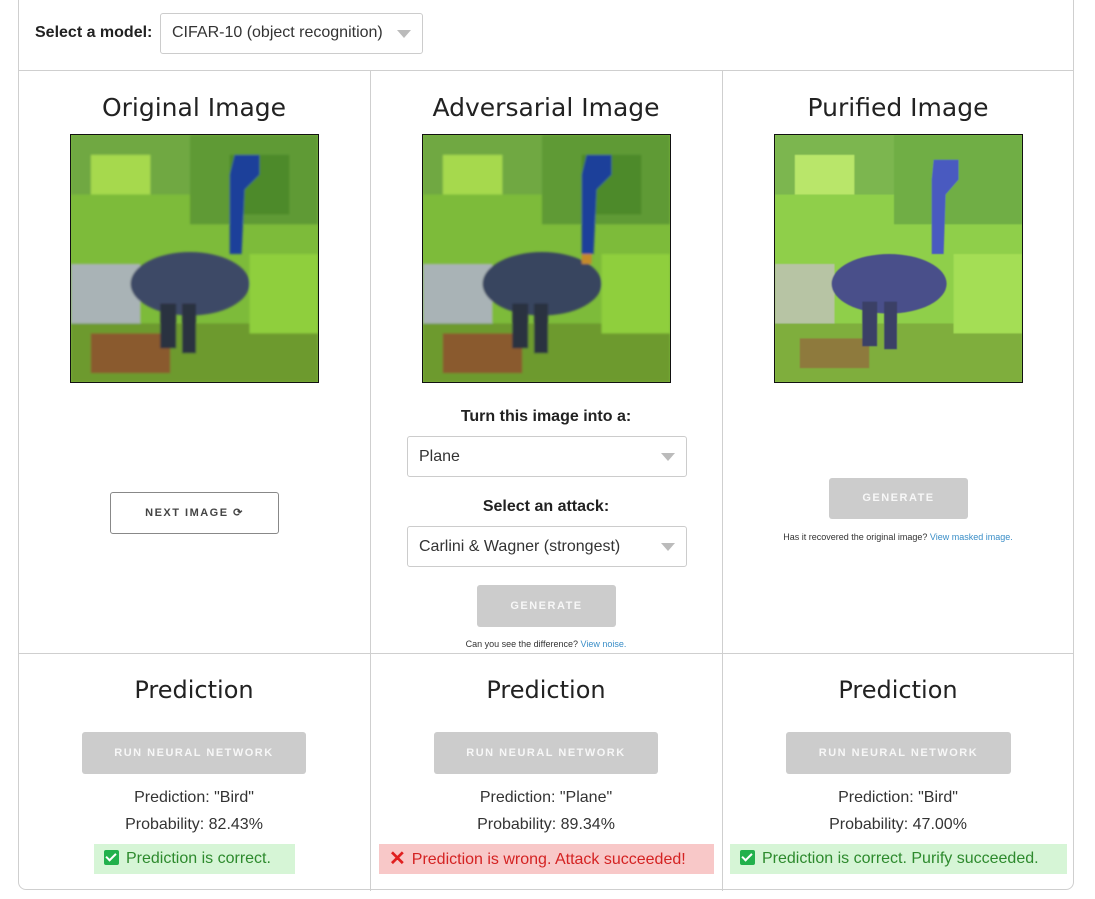  What do you see at coordinates (898, 753) in the screenshot?
I see `run-neural-network-button-purified: RUN NEURAL NETWORK` at bounding box center [898, 753].